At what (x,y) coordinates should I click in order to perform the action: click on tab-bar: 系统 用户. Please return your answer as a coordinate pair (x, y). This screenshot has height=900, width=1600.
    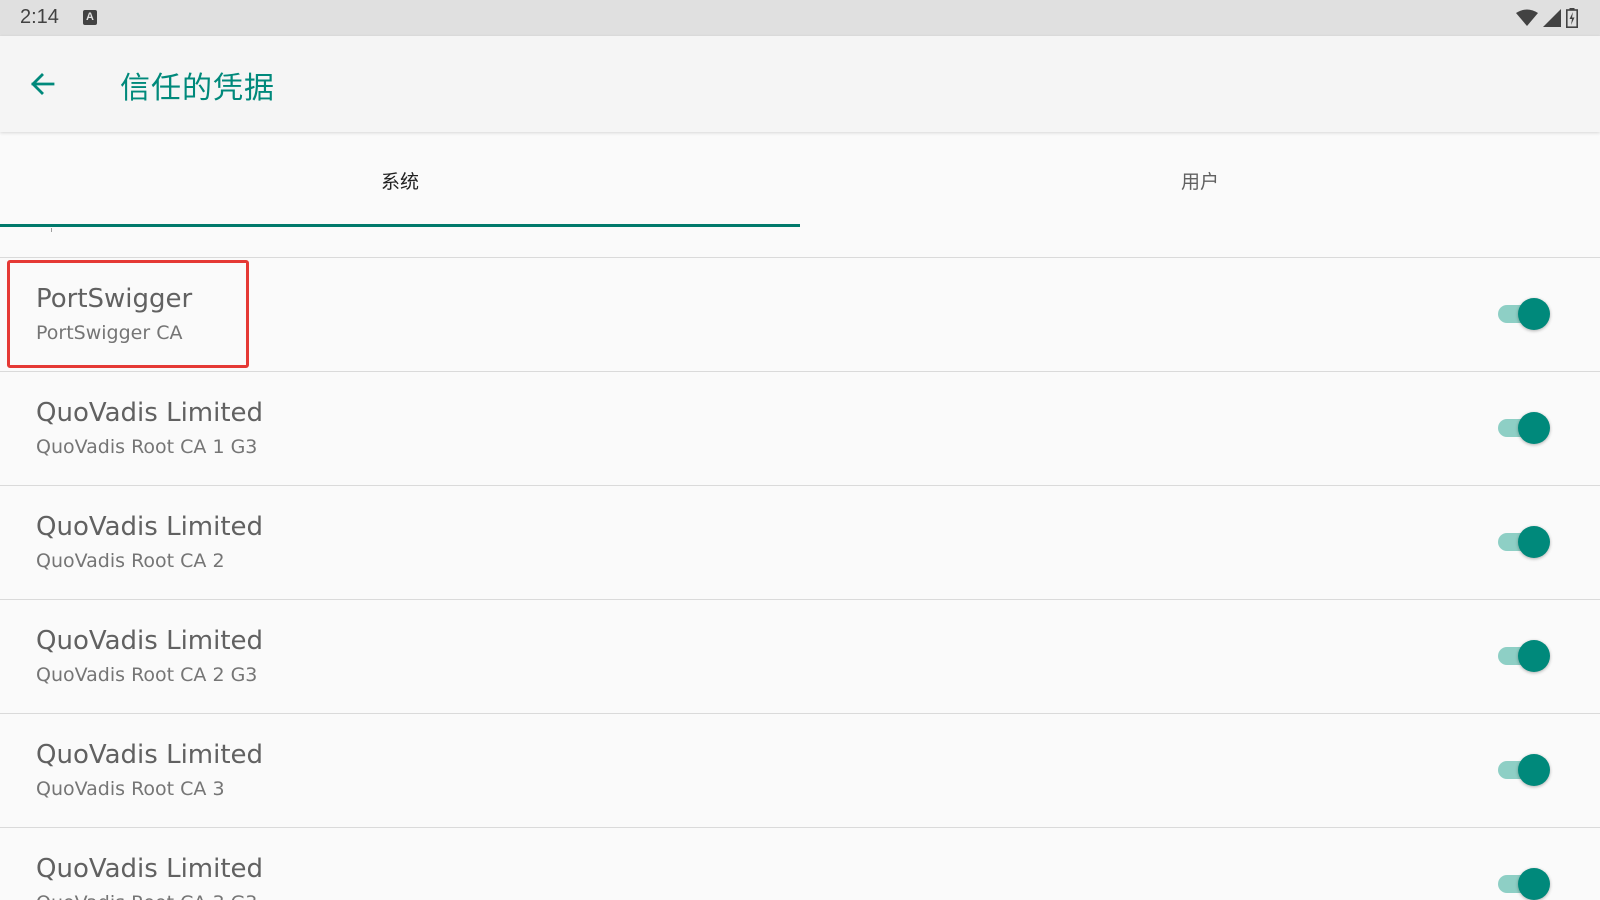
    Looking at the image, I should click on (800, 180).